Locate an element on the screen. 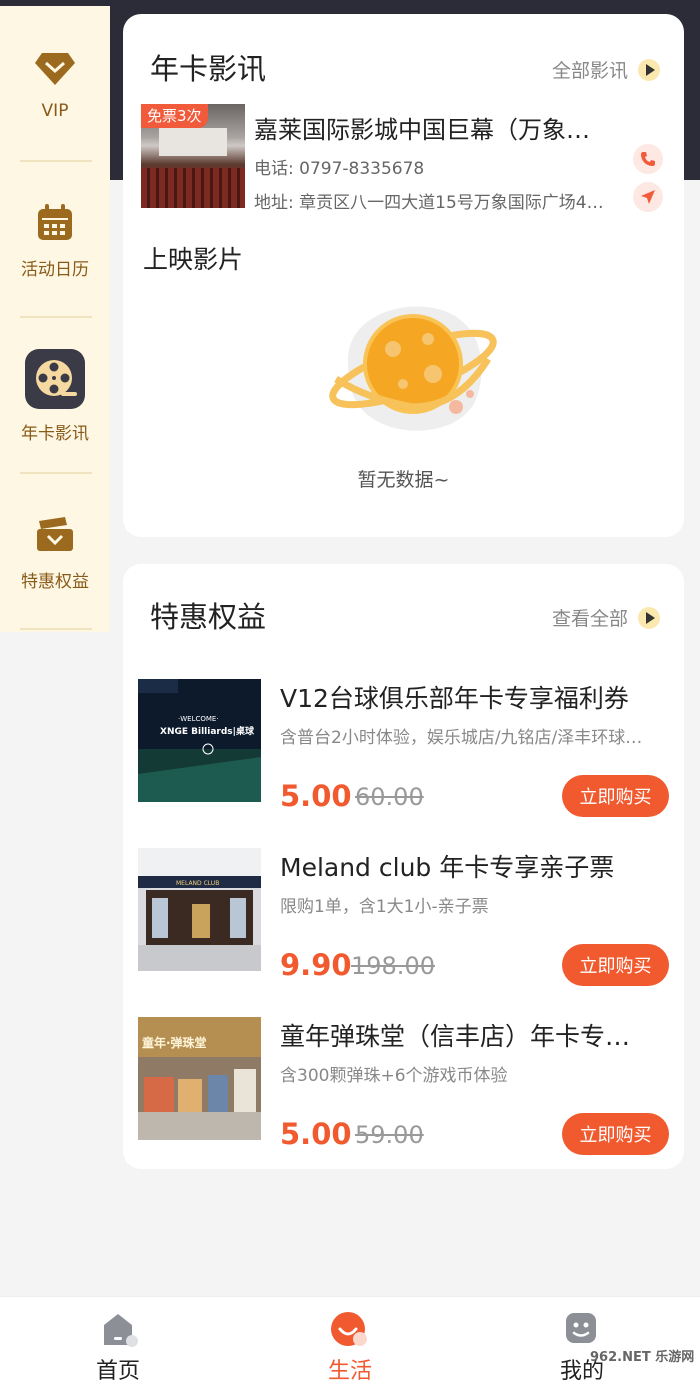  all-movies-link: 全部影讯 is located at coordinates (606, 69).